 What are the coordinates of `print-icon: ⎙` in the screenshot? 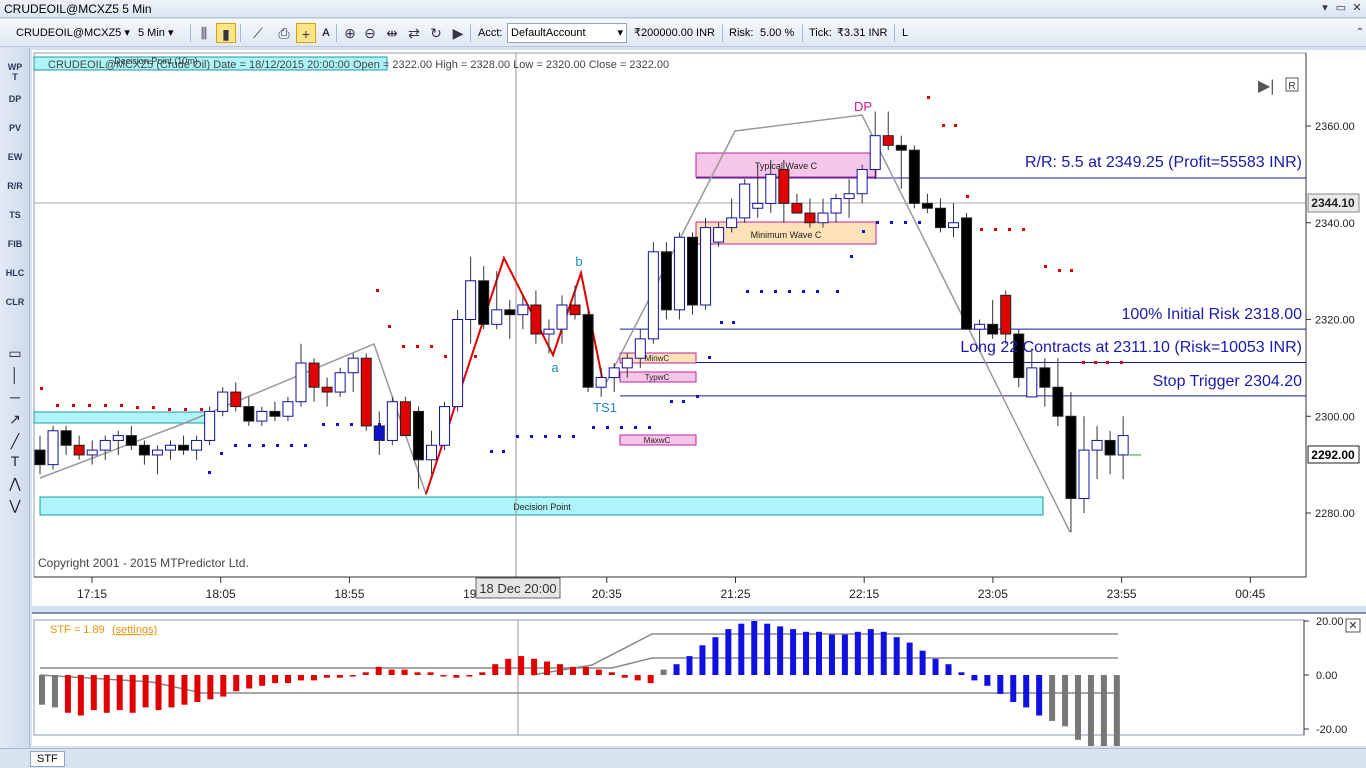 It's located at (284, 33).